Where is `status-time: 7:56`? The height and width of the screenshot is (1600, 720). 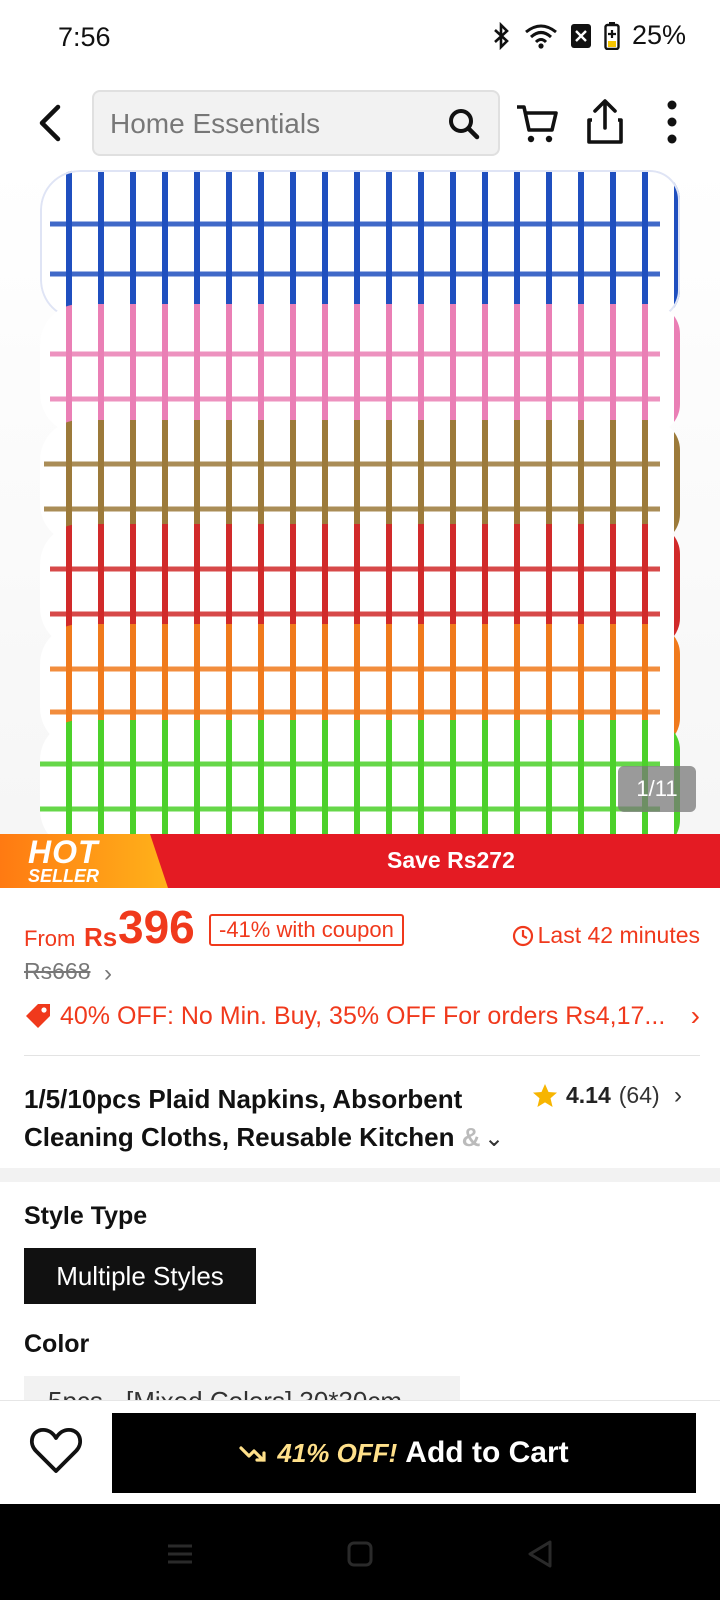
status-time: 7:56 is located at coordinates (84, 37).